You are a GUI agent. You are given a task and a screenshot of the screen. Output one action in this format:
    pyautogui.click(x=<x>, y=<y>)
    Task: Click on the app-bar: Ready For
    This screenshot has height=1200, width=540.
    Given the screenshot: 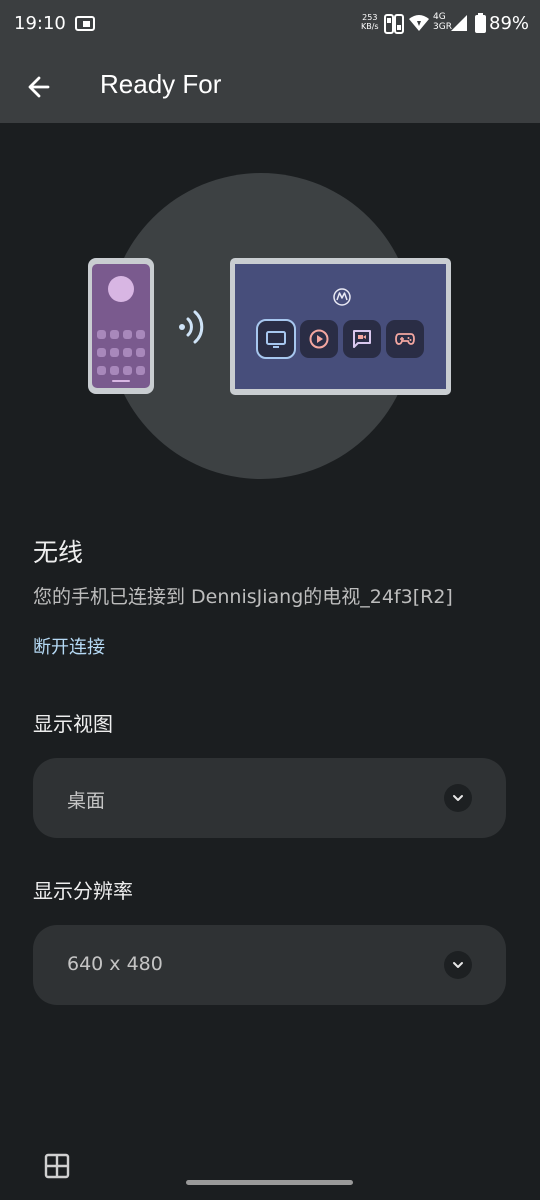 What is the action you would take?
    pyautogui.click(x=270, y=86)
    